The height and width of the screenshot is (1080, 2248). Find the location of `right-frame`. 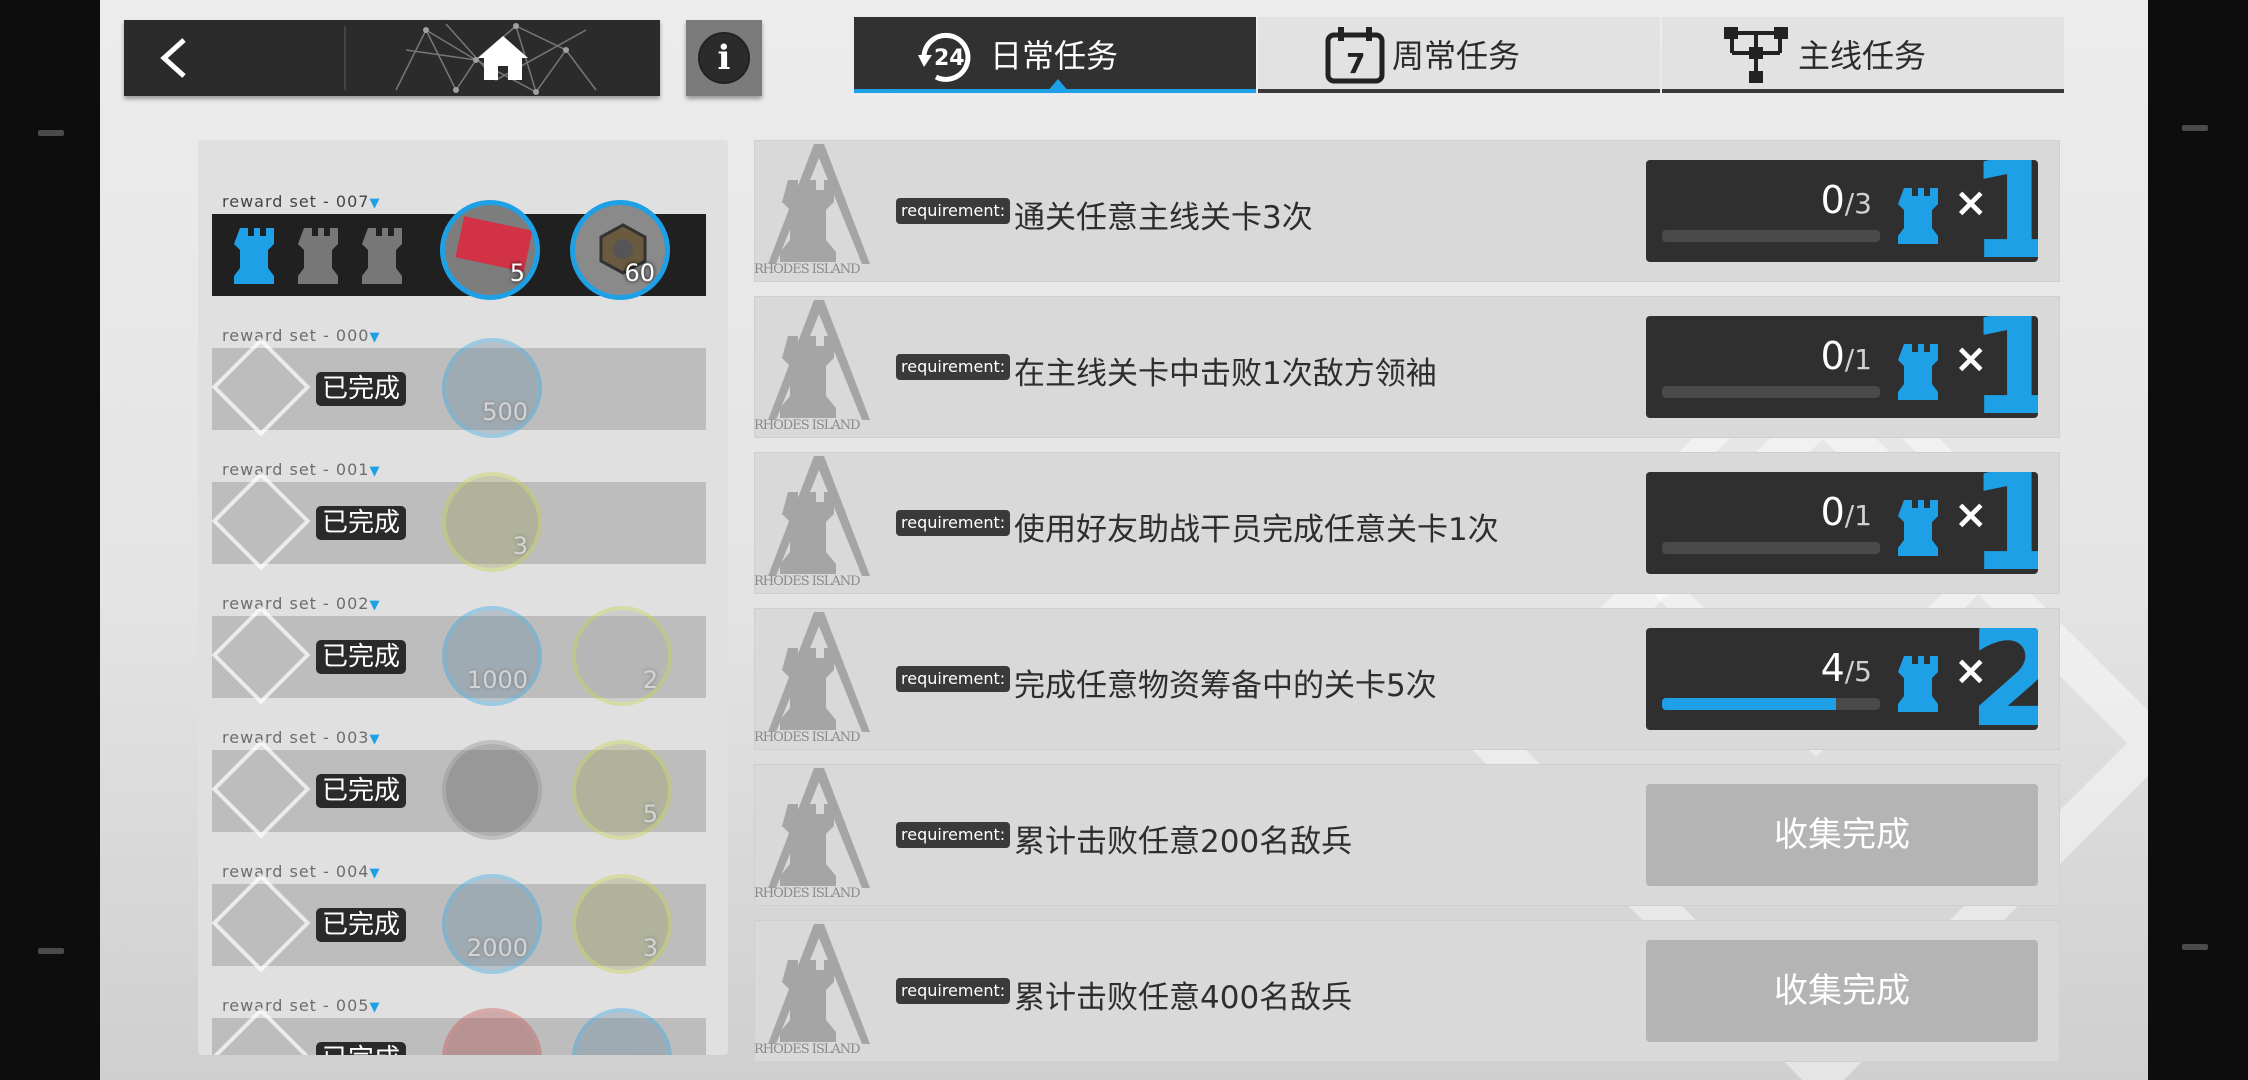

right-frame is located at coordinates (2198, 540).